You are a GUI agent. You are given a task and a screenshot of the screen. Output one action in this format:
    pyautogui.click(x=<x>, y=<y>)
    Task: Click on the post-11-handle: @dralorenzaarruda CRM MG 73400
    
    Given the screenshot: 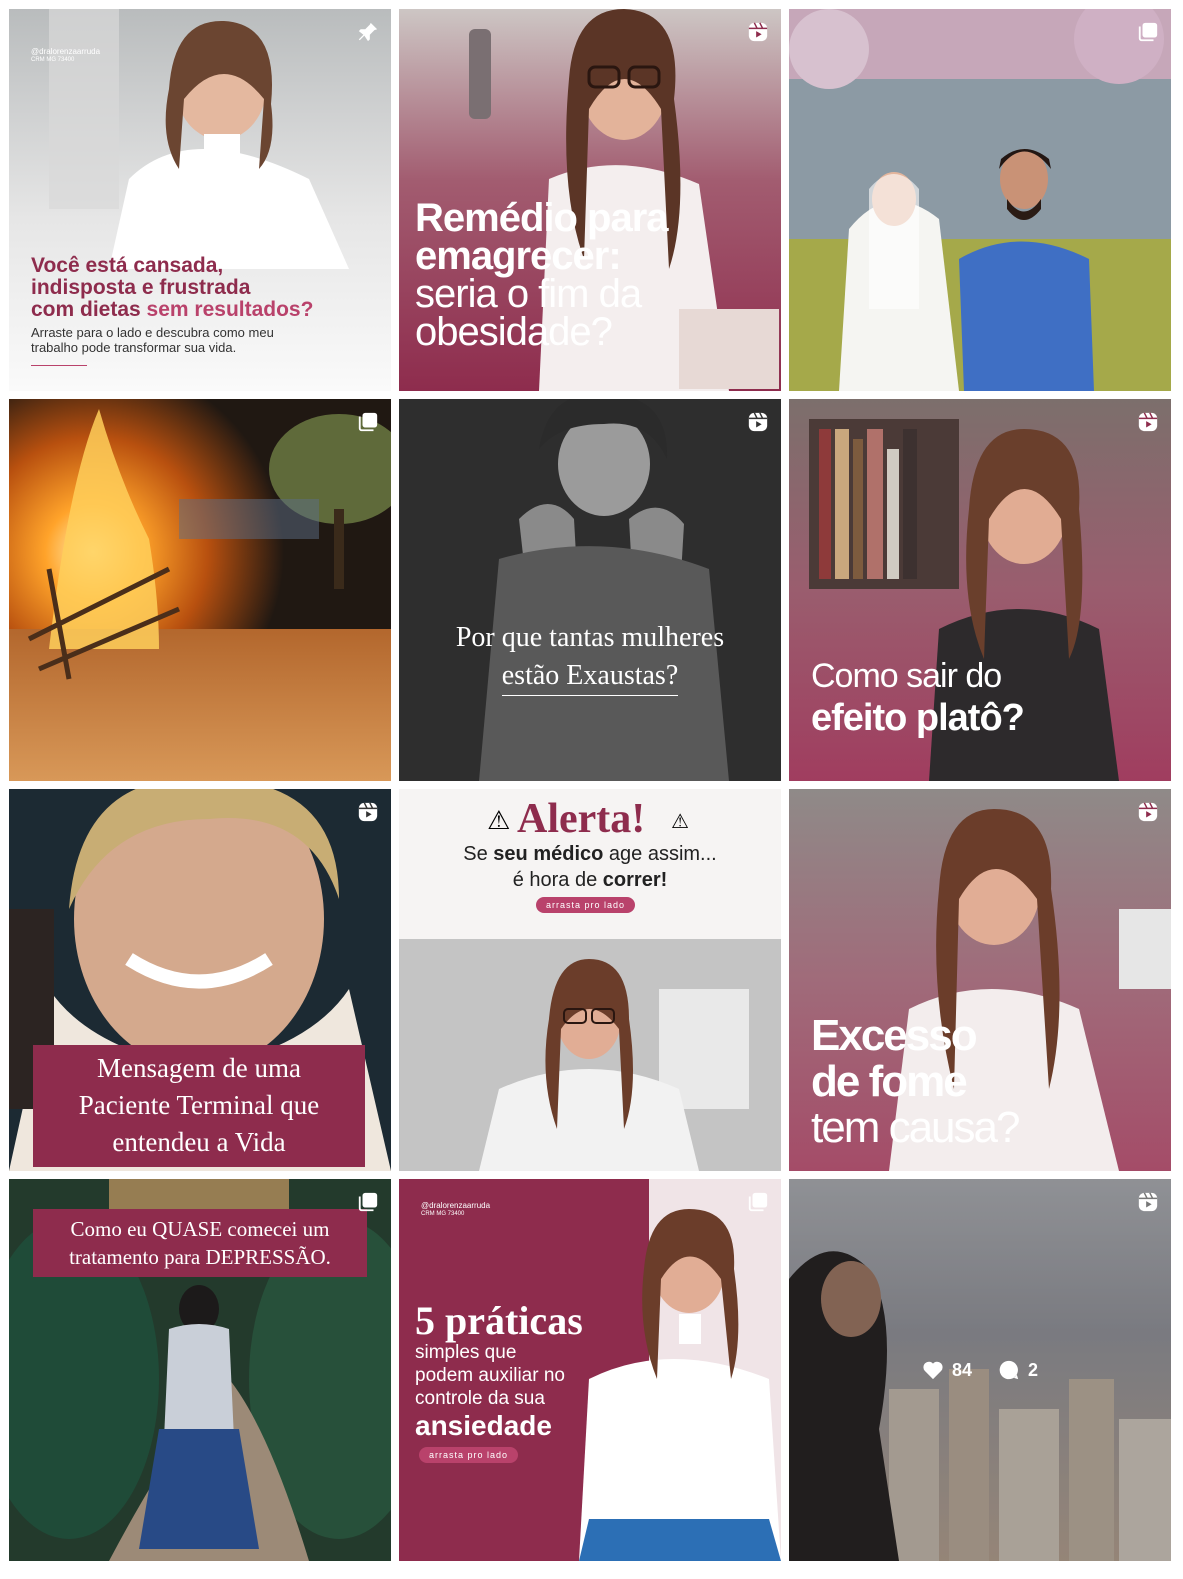 What is the action you would take?
    pyautogui.click(x=456, y=1209)
    